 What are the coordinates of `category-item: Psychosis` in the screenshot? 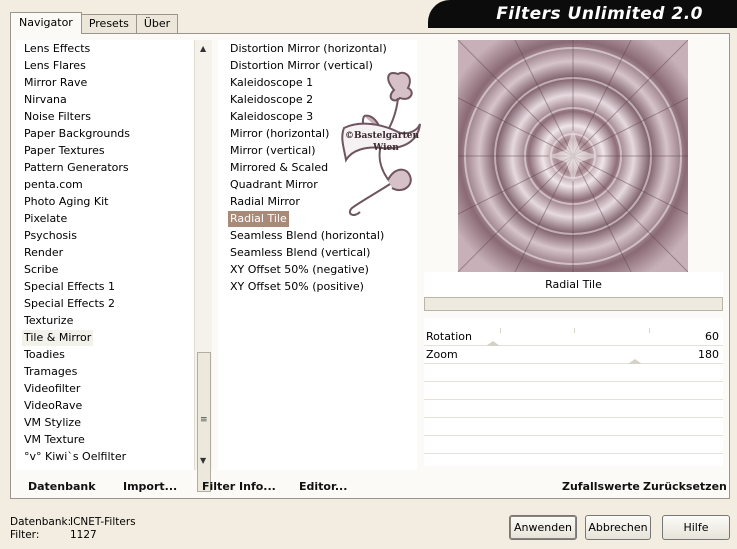 It's located at (50, 236).